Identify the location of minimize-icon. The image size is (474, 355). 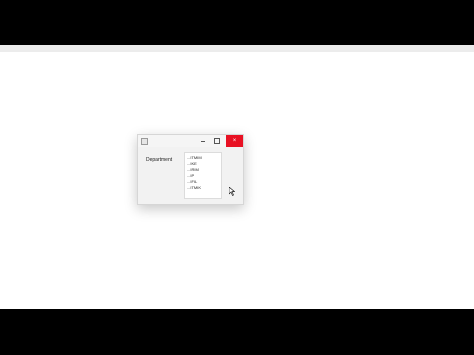
(203, 141).